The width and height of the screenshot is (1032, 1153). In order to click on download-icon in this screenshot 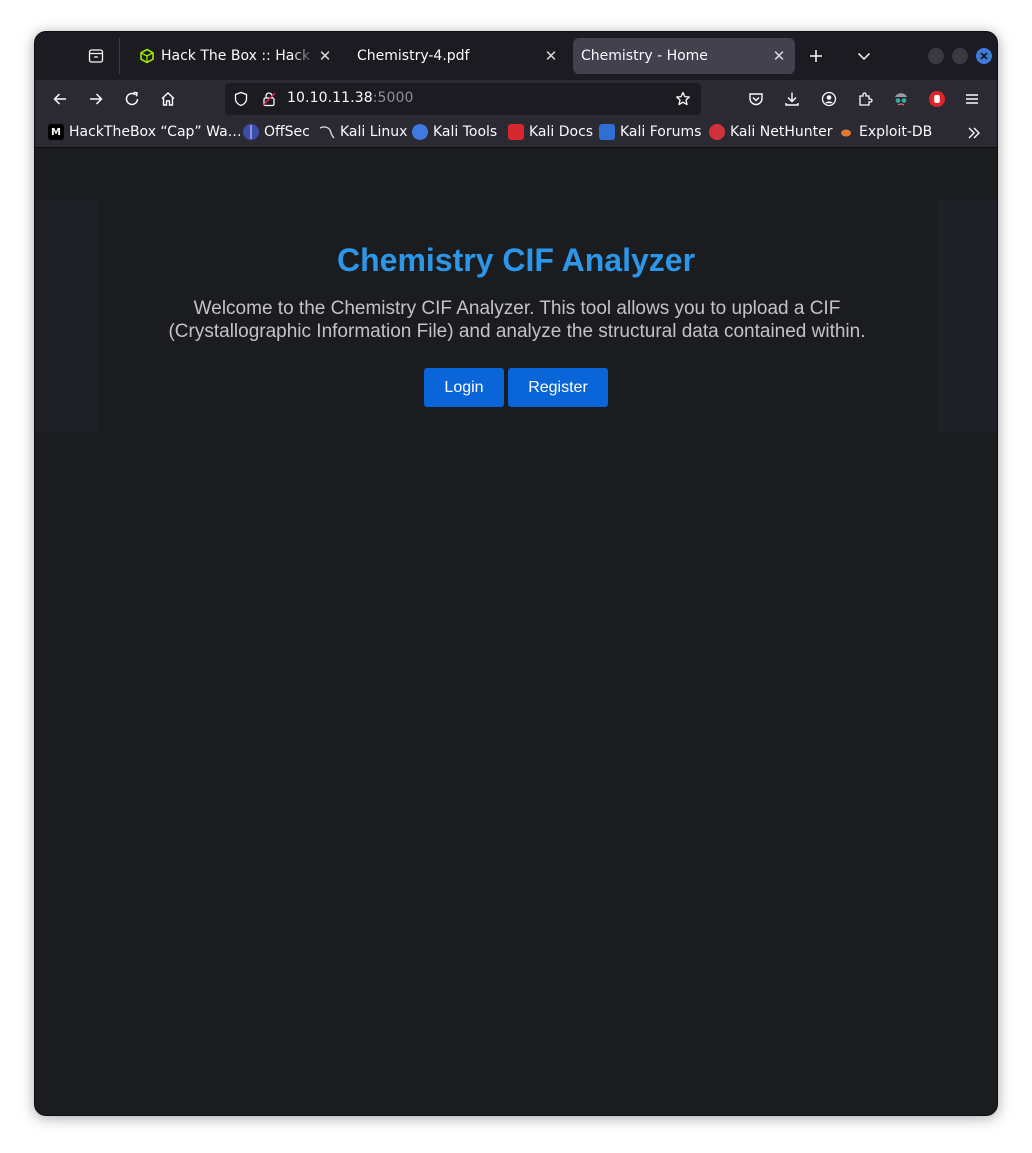, I will do `click(792, 99)`.